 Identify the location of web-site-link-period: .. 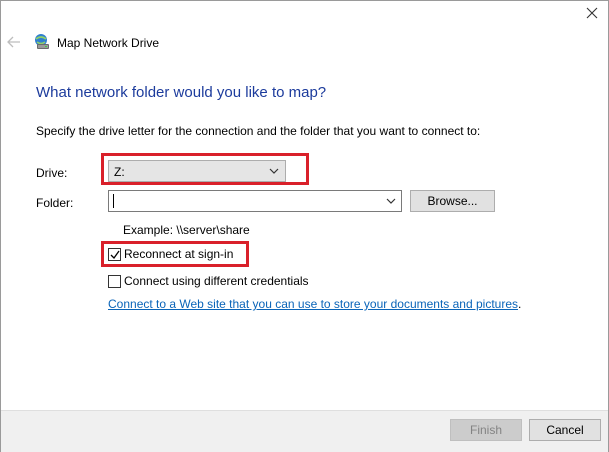
(520, 304).